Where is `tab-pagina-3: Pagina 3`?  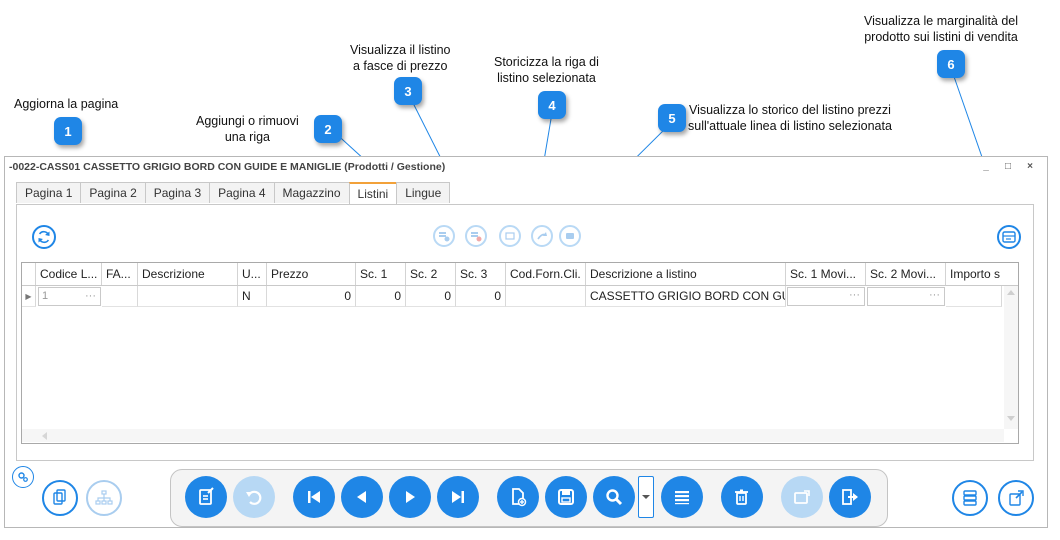 tab-pagina-3: Pagina 3 is located at coordinates (177, 192).